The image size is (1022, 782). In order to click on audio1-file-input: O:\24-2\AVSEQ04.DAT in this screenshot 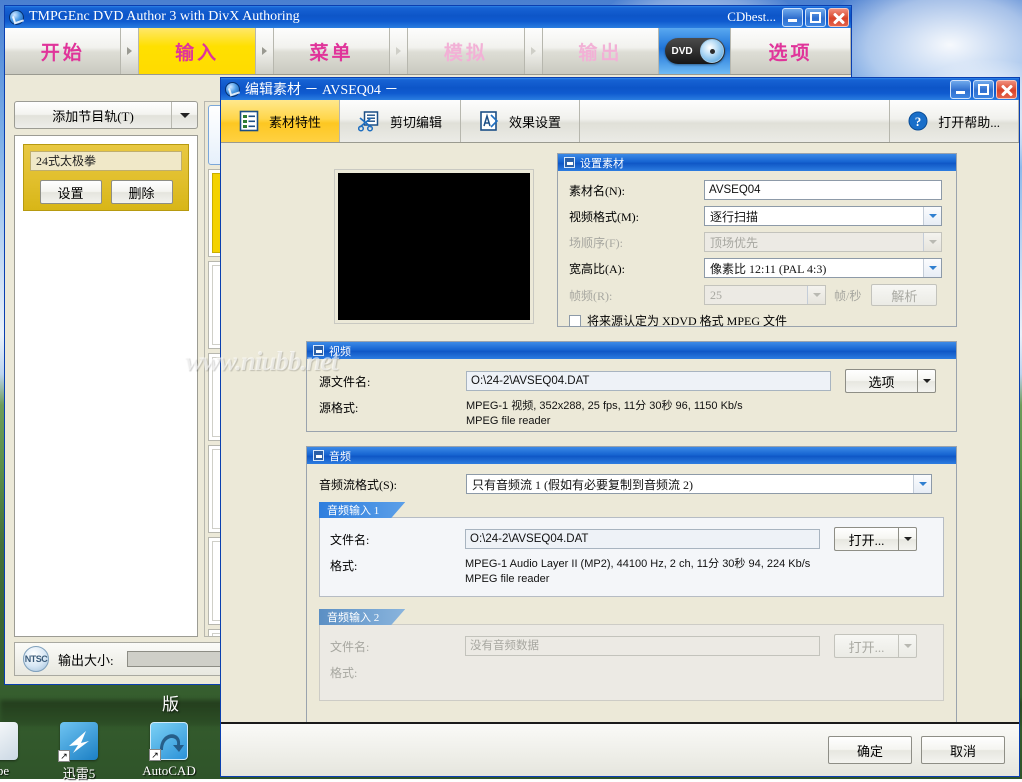, I will do `click(642, 539)`.